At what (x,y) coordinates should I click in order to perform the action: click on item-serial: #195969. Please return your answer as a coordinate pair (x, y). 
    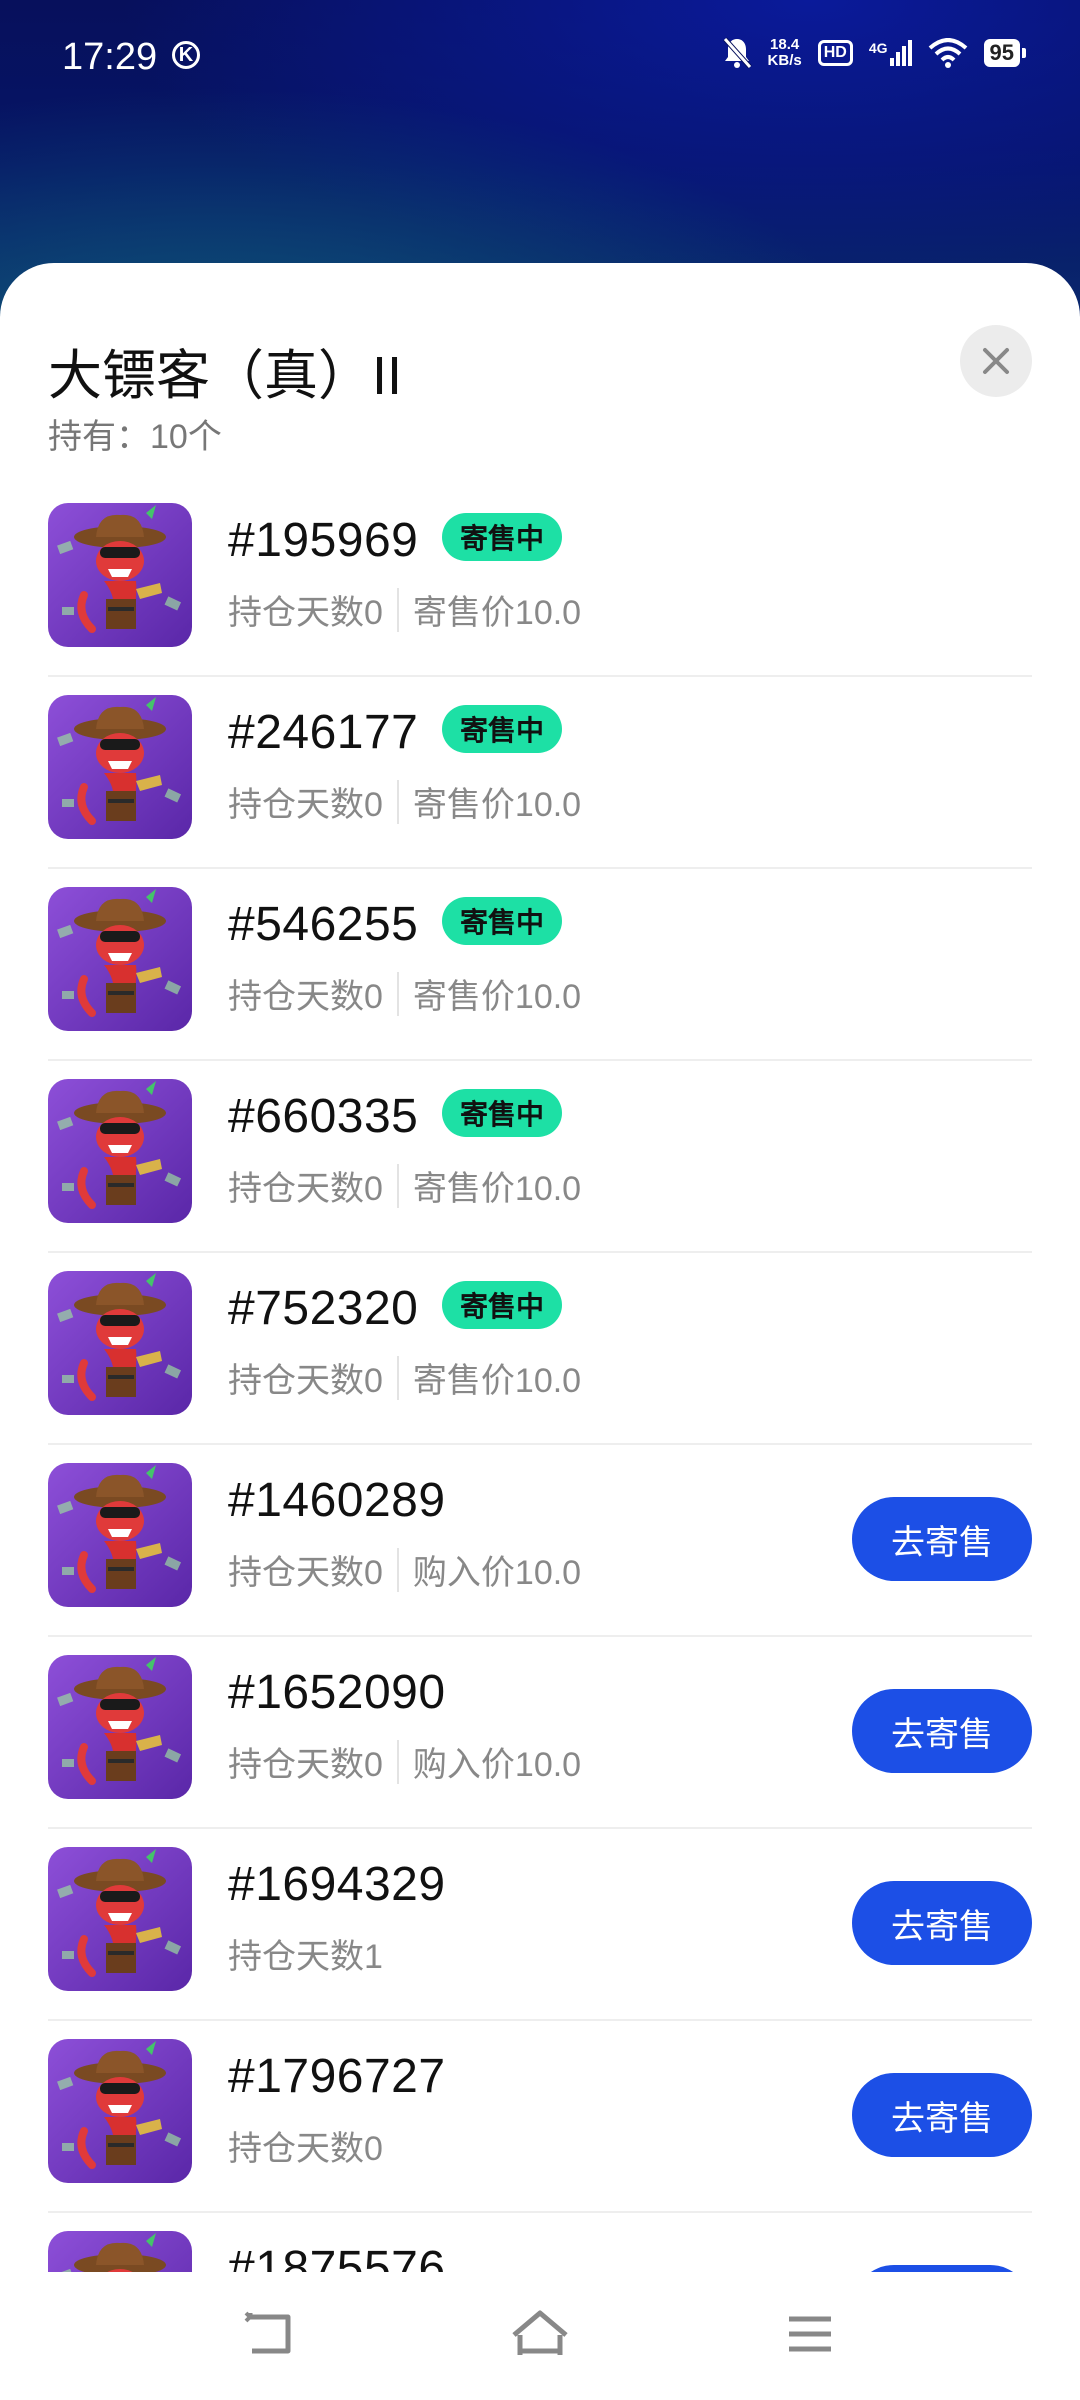
    Looking at the image, I should click on (323, 540).